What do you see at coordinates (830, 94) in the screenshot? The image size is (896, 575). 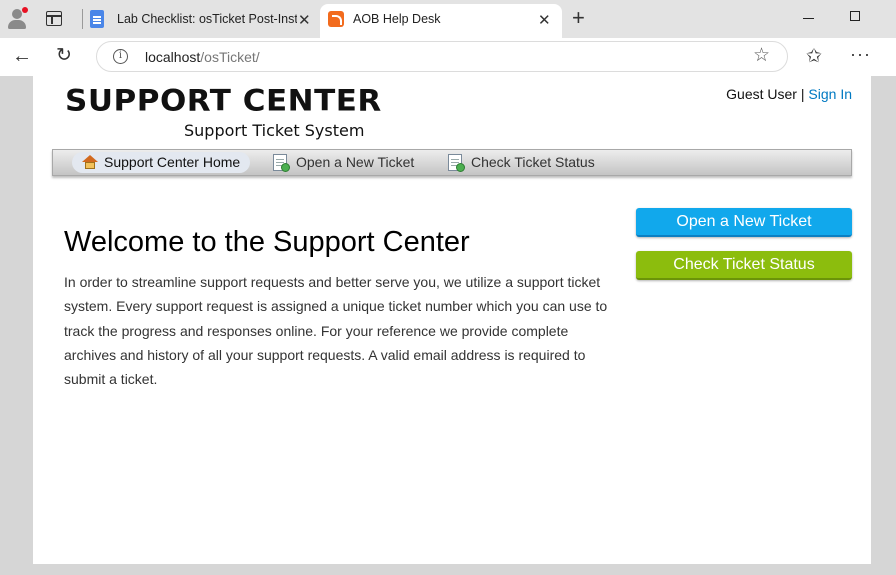 I see `sign-in-link: Sign In` at bounding box center [830, 94].